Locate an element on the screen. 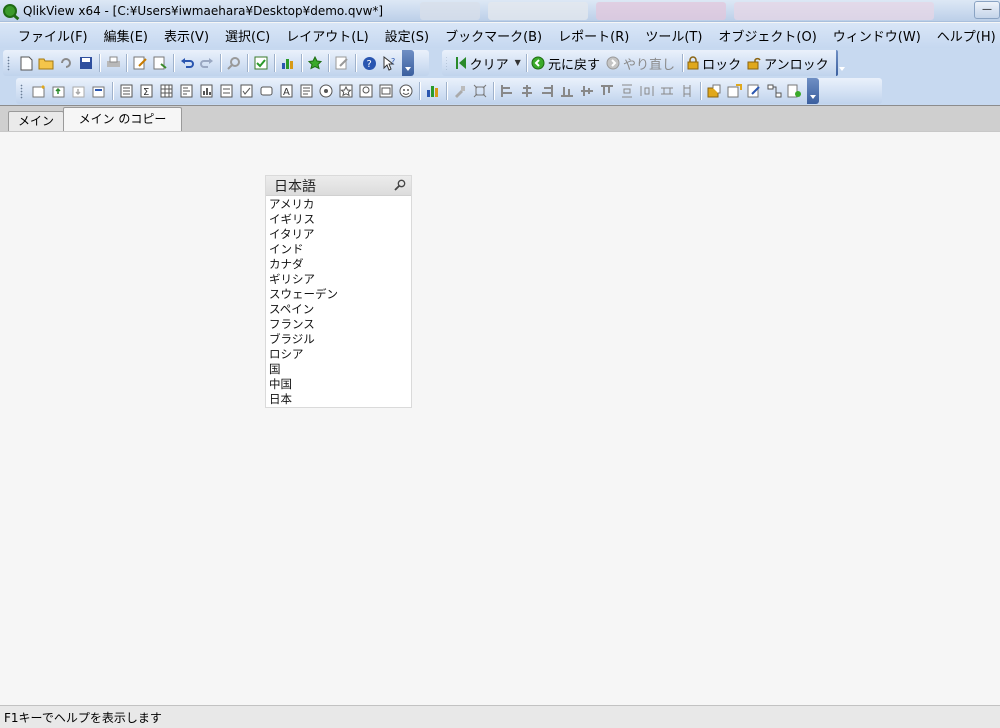  help-icon: ? is located at coordinates (369, 63).